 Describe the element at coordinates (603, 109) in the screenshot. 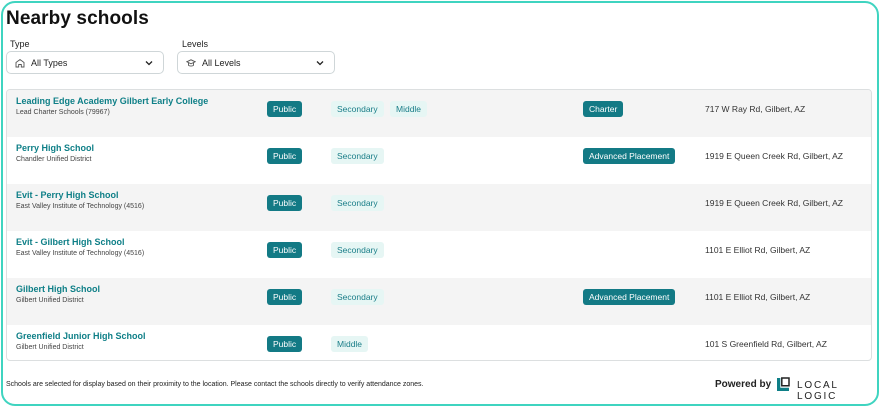

I see `program-badge: Charter` at that location.